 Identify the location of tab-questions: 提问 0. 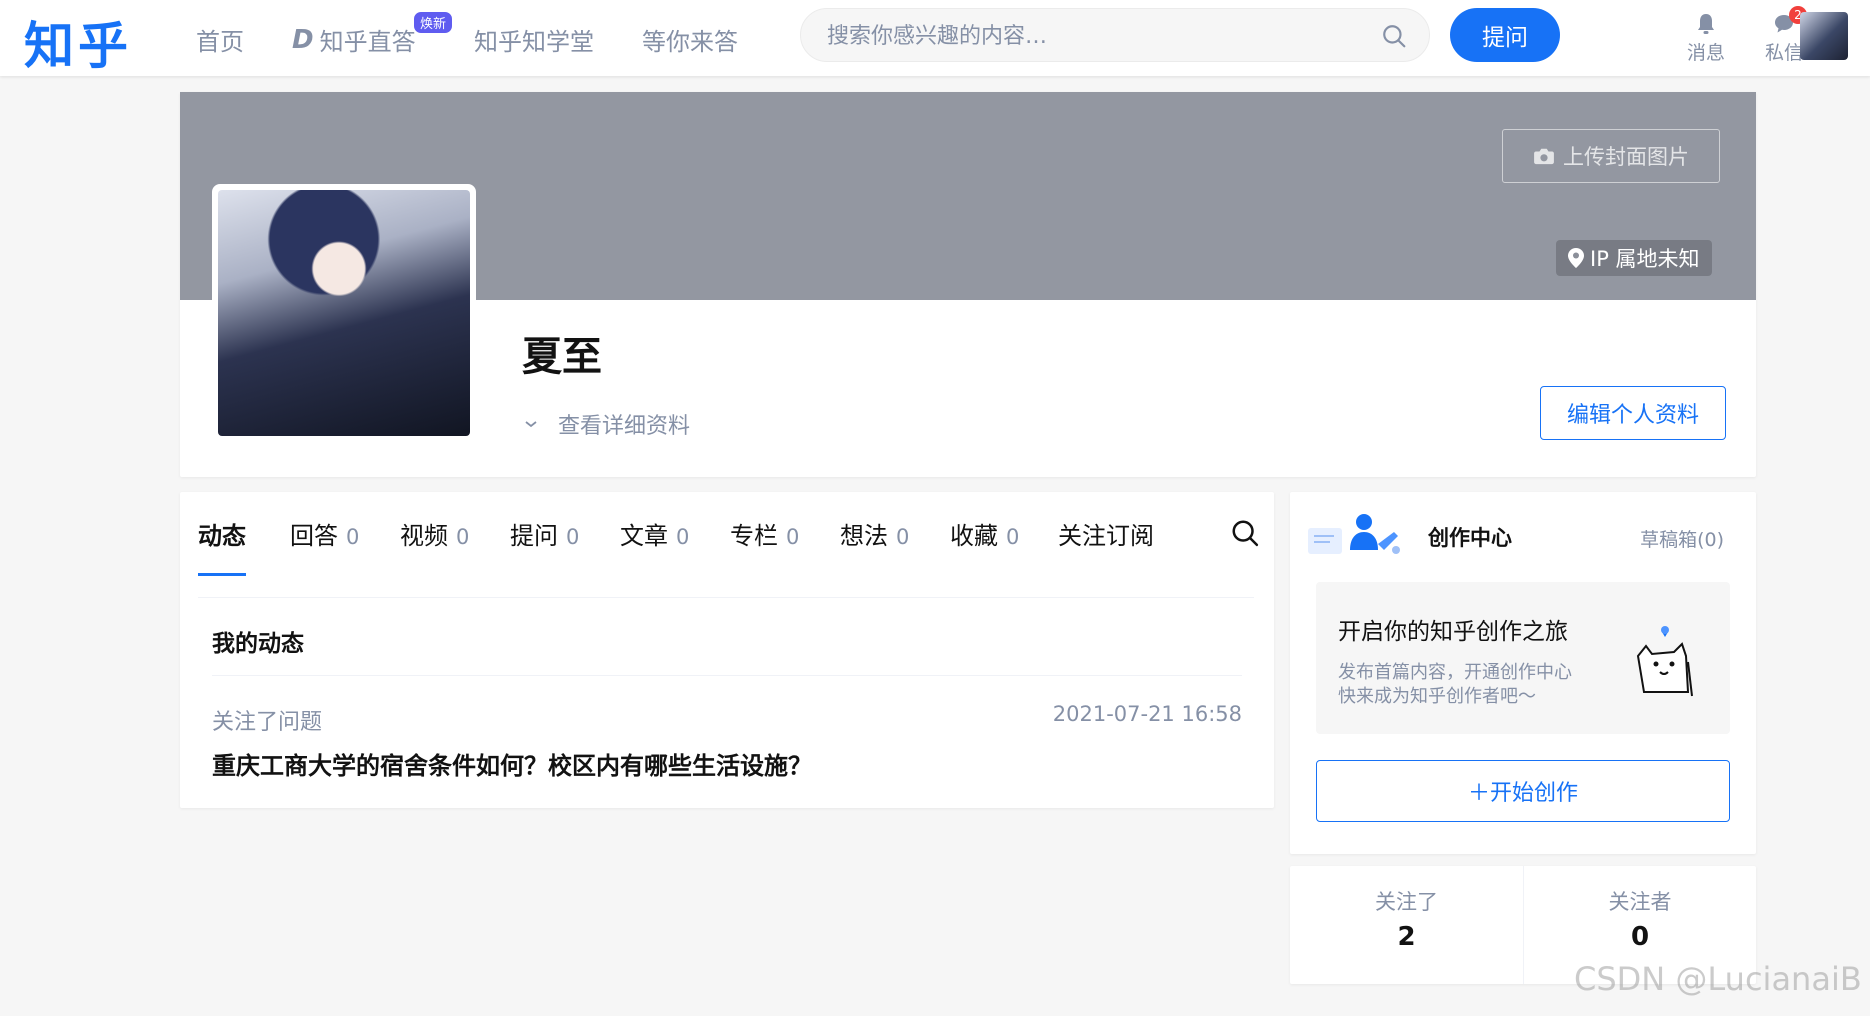
(544, 544).